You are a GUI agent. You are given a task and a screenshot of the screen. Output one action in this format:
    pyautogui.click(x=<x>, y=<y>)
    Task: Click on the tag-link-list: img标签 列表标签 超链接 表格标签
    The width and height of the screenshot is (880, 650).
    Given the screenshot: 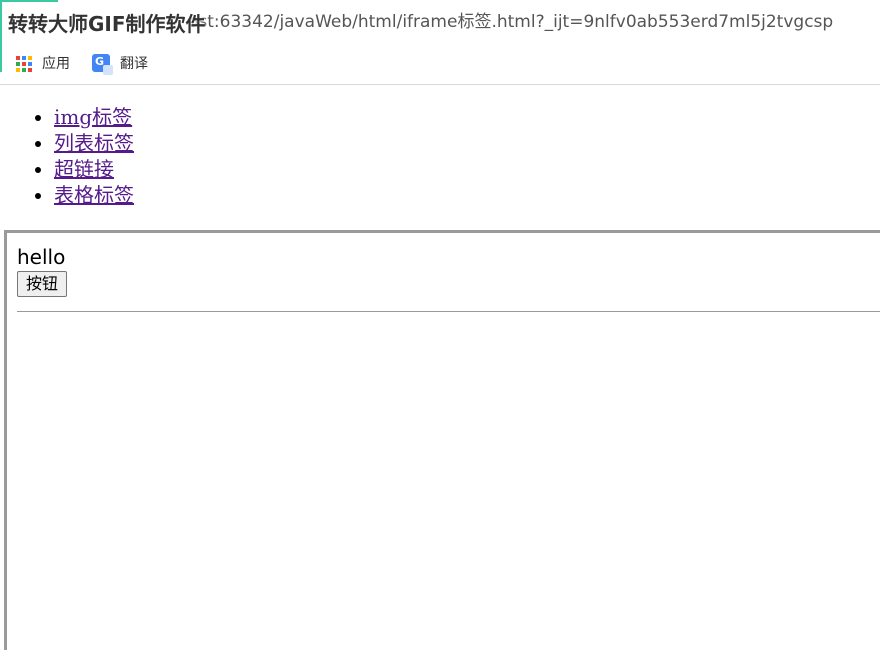 What is the action you would take?
    pyautogui.click(x=67, y=156)
    